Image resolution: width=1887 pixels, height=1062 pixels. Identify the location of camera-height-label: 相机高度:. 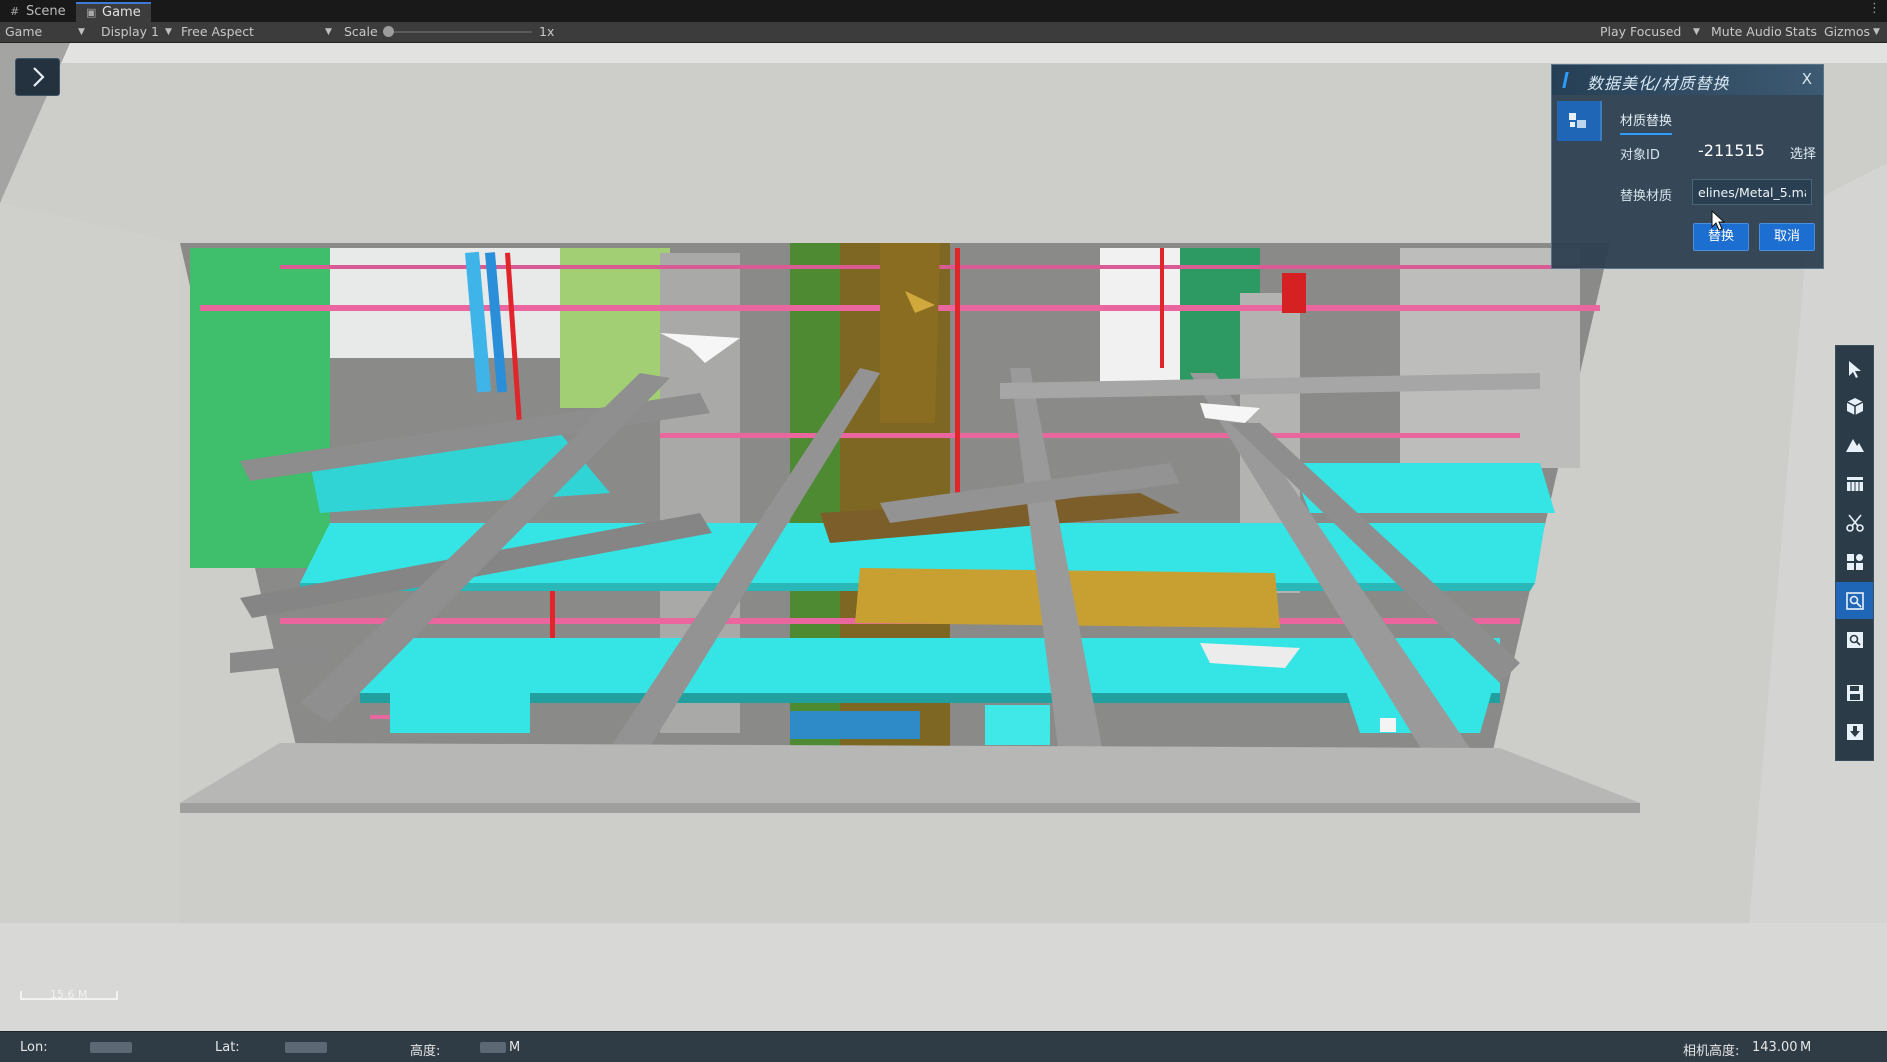
(1711, 1051).